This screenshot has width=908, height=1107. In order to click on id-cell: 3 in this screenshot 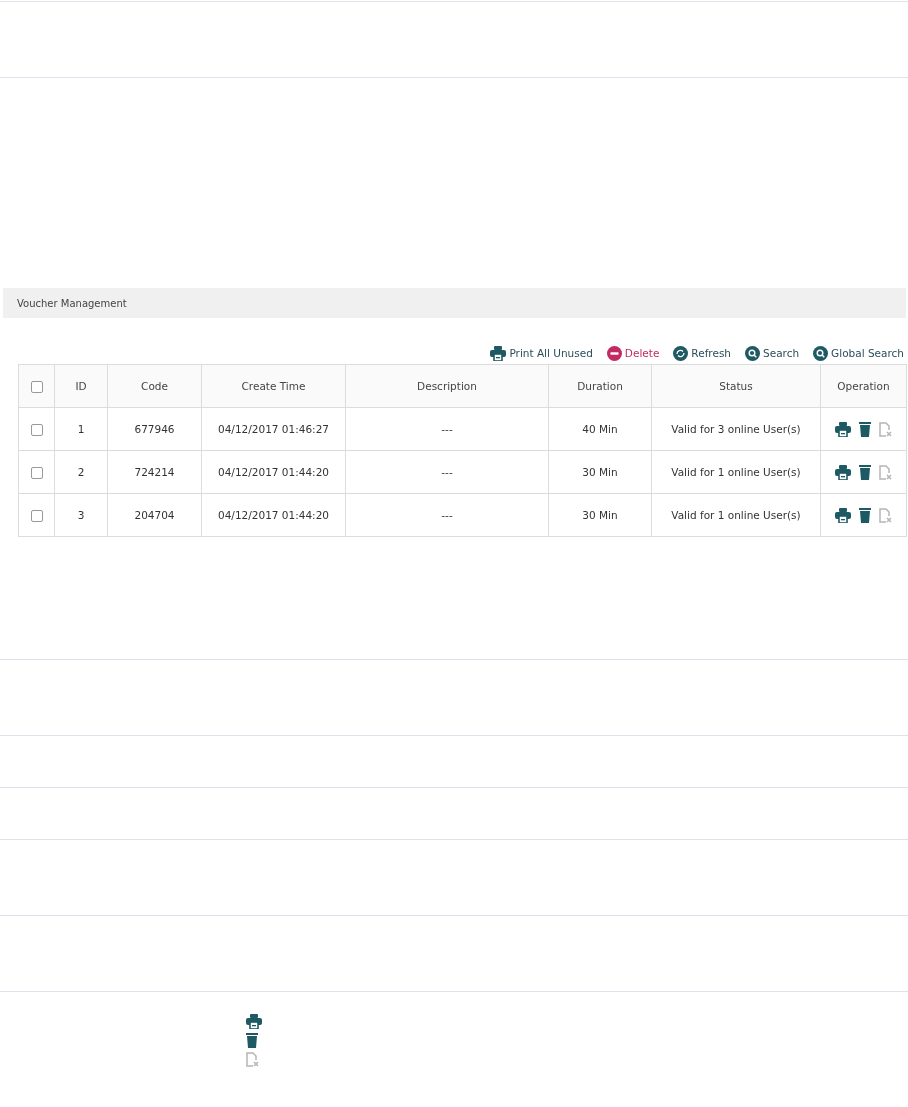, I will do `click(81, 515)`.